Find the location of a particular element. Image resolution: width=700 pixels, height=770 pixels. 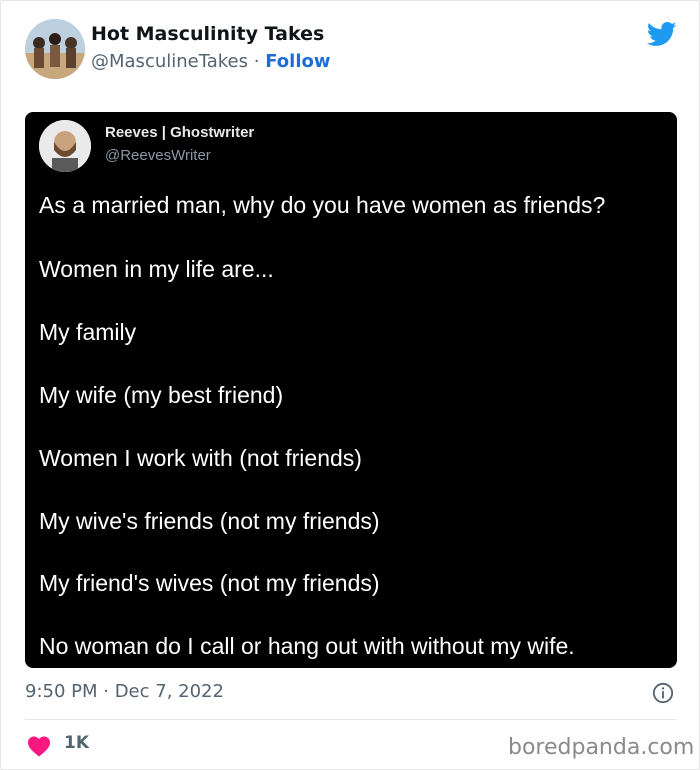

embedded-author-avatar is located at coordinates (65, 146).